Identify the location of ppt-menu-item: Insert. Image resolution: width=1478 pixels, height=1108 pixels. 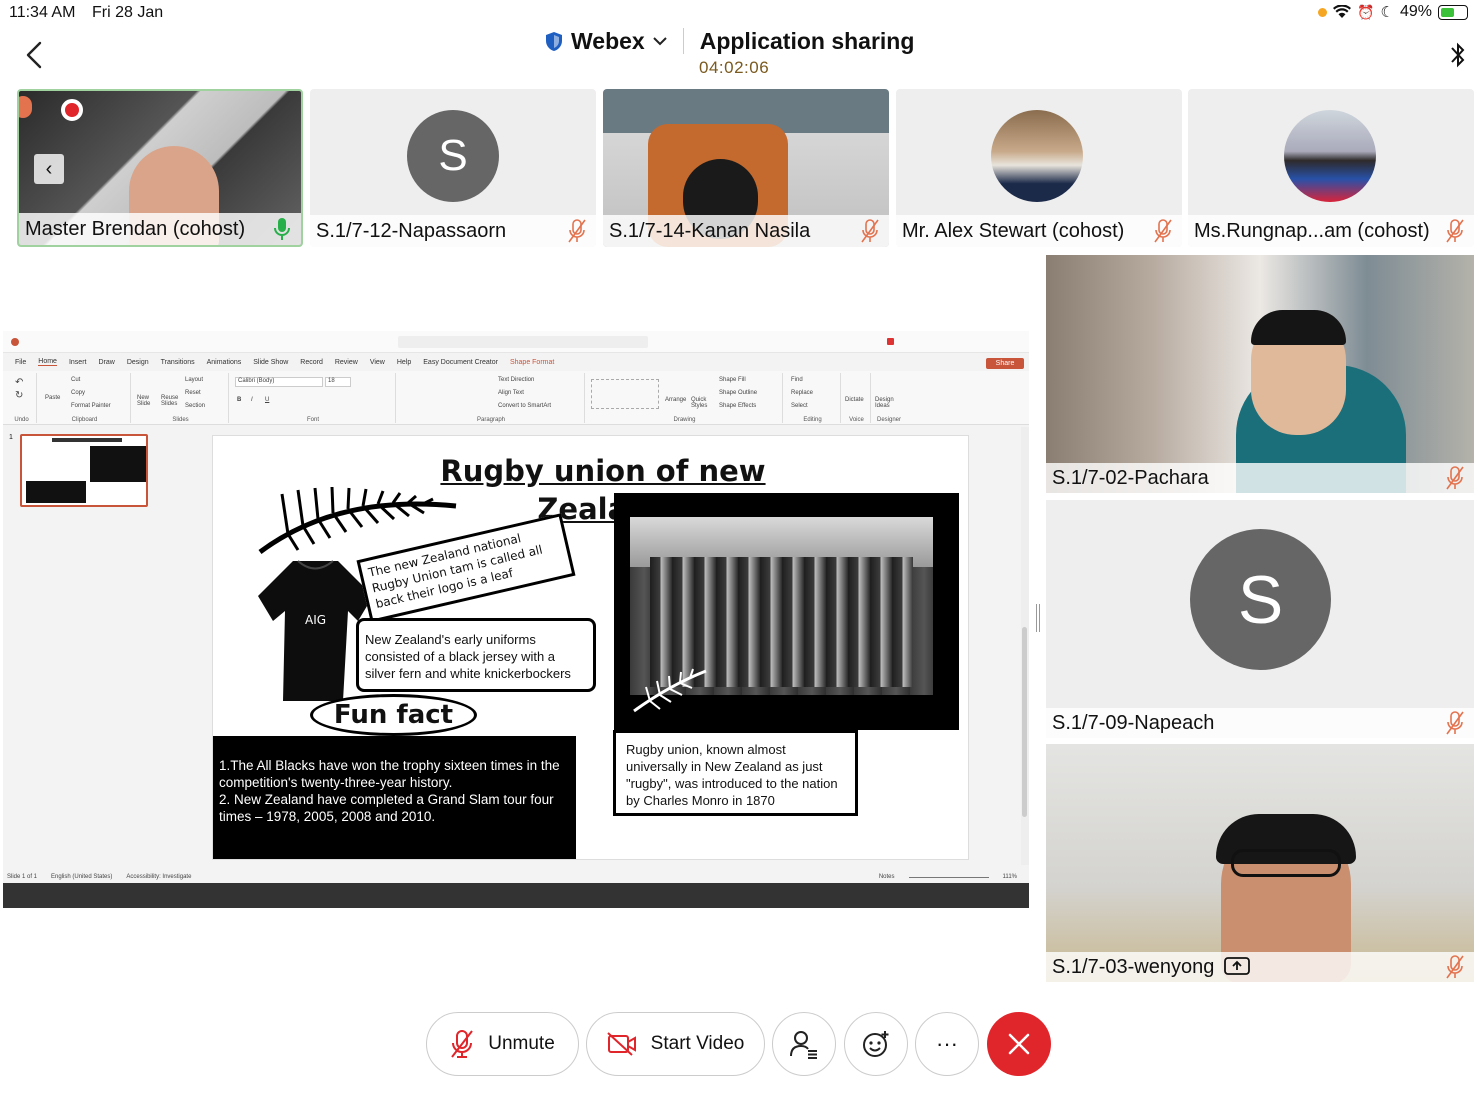
(78, 362).